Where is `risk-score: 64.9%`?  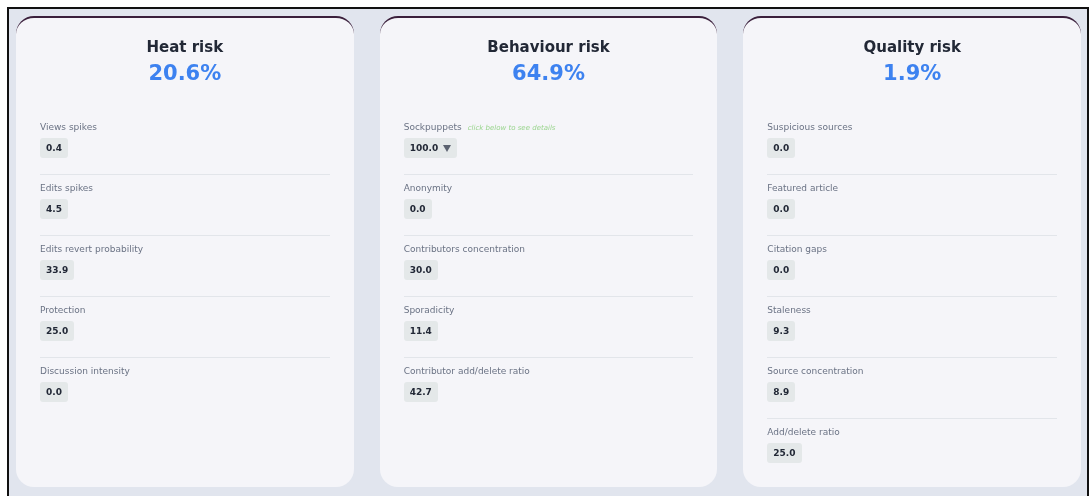 risk-score: 64.9% is located at coordinates (548, 73).